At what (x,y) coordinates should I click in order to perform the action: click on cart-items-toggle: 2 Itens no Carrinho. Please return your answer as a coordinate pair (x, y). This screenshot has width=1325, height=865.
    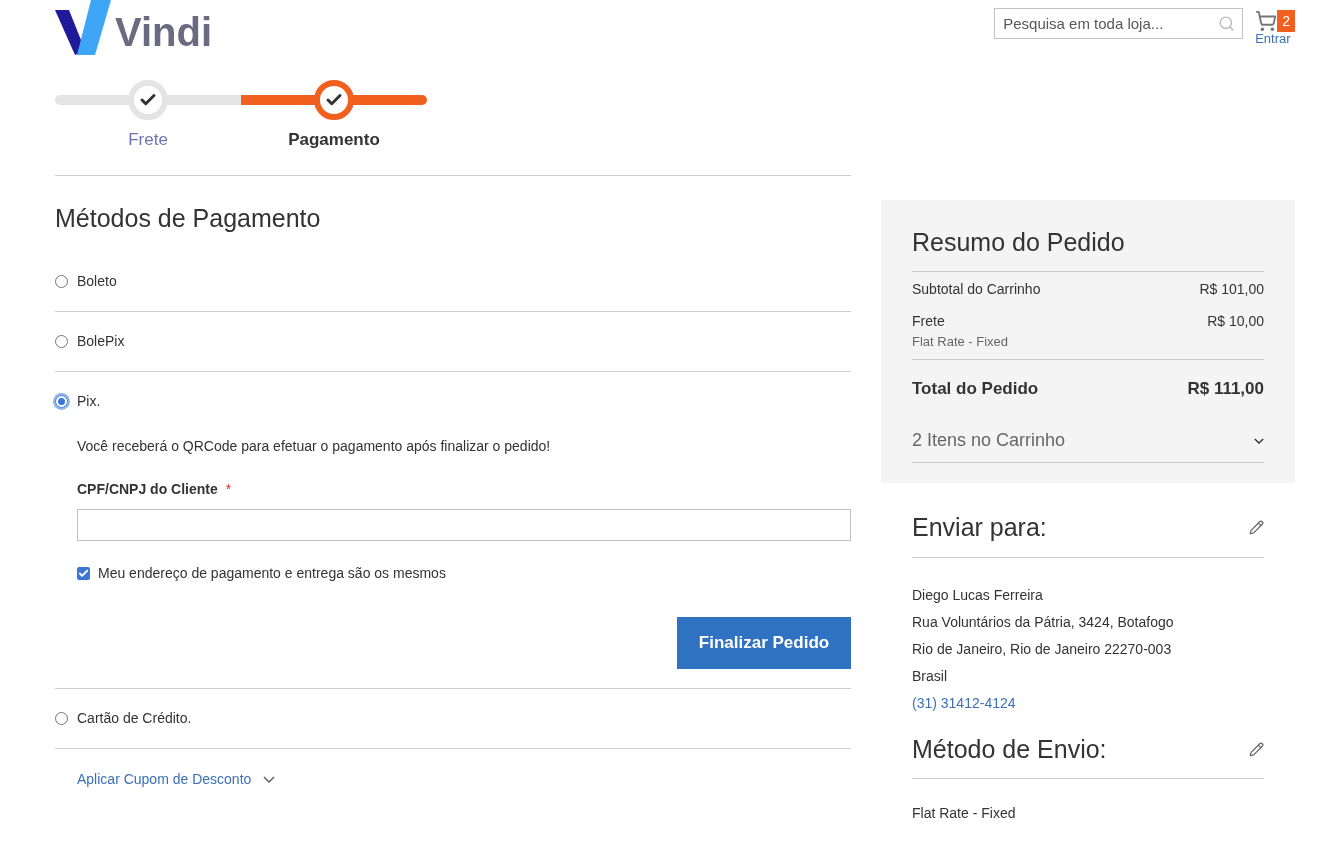
    Looking at the image, I should click on (1088, 445).